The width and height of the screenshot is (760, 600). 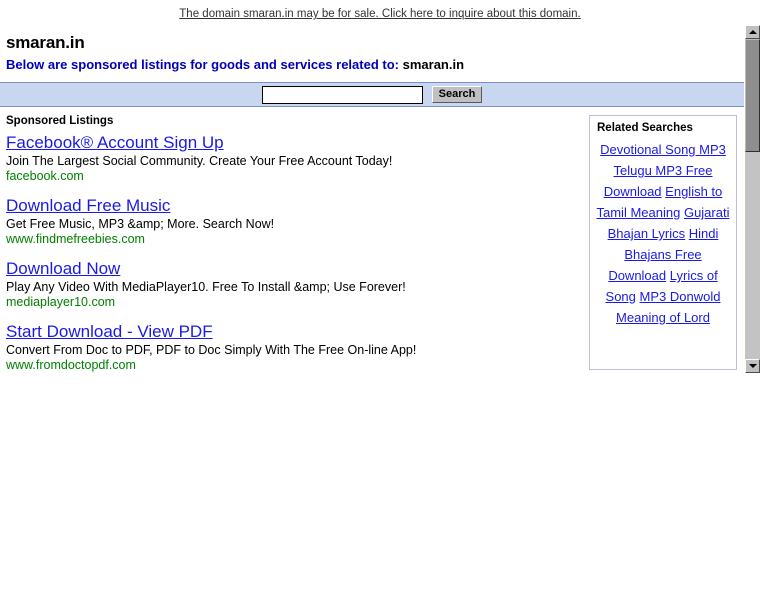 I want to click on search-bar: Search, so click(x=372, y=94).